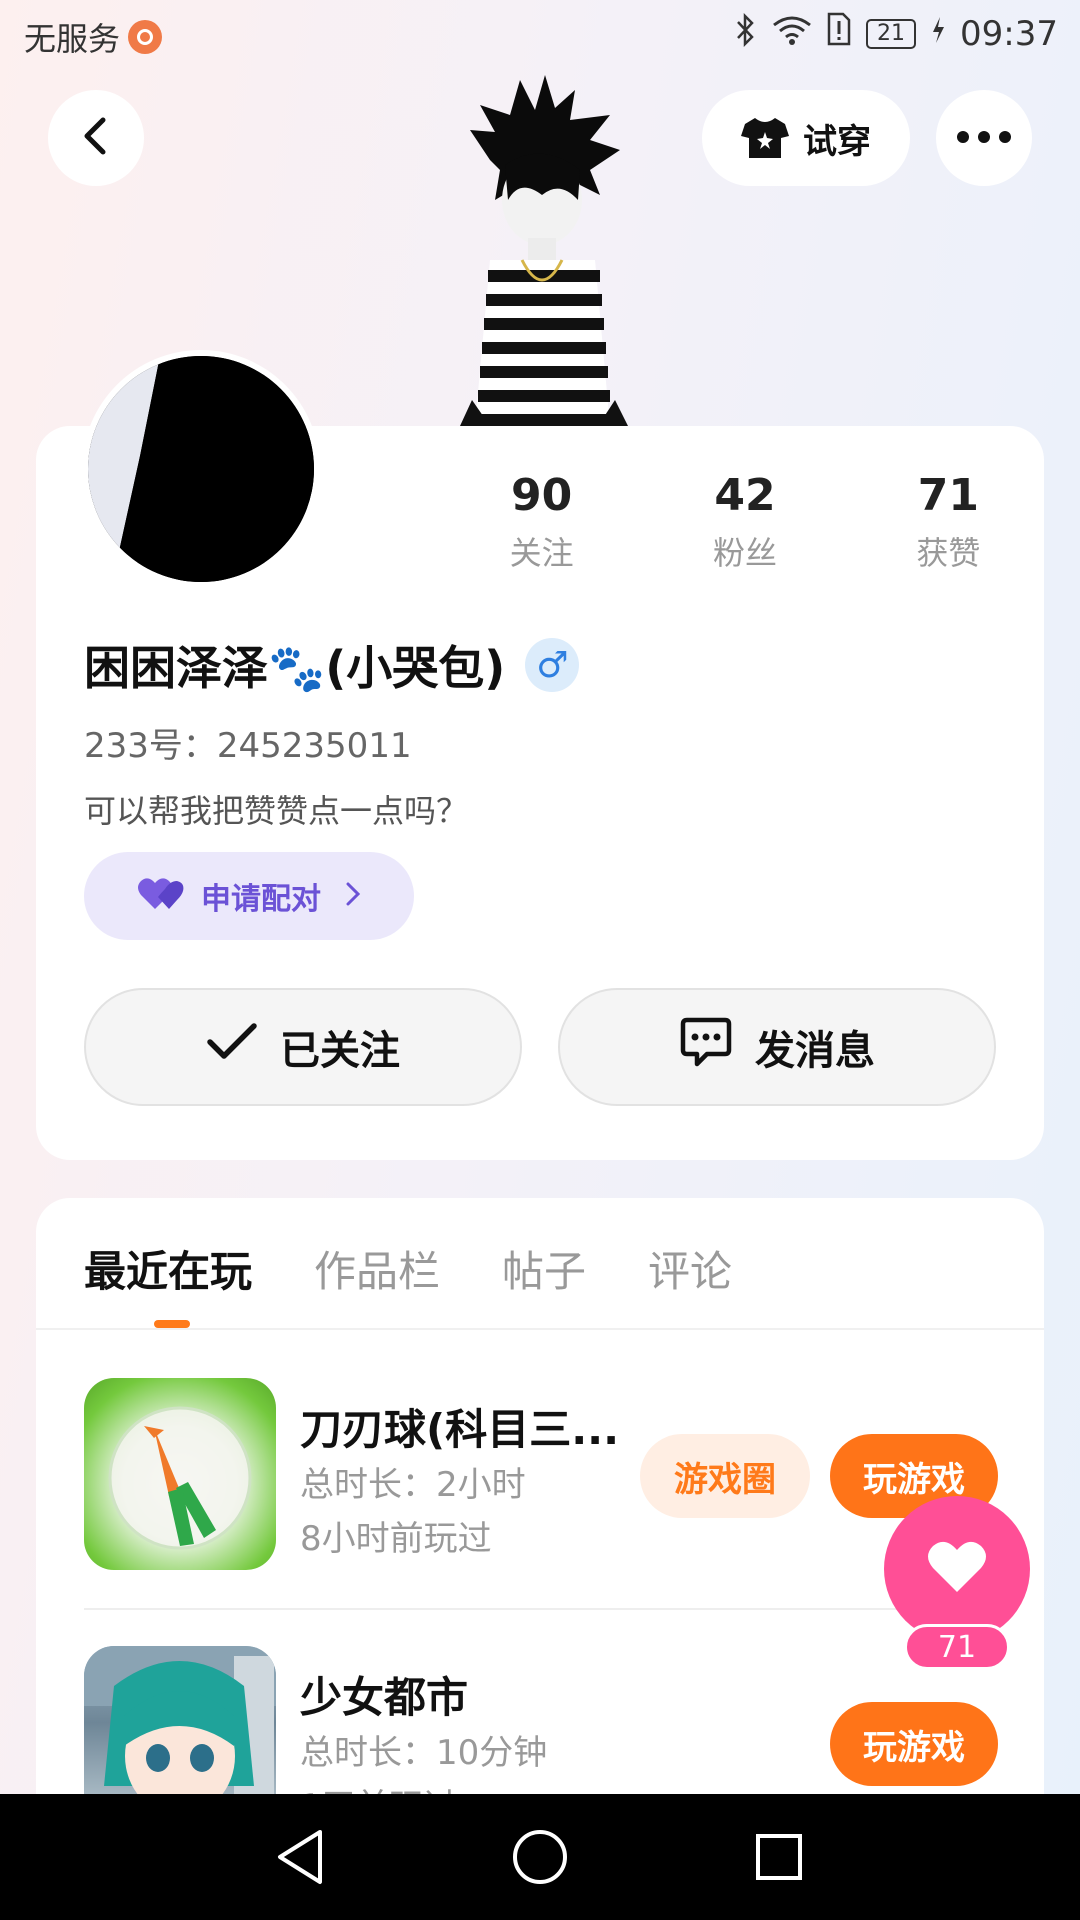 The image size is (1080, 1920). I want to click on chevron-left-icon, so click(96, 138).